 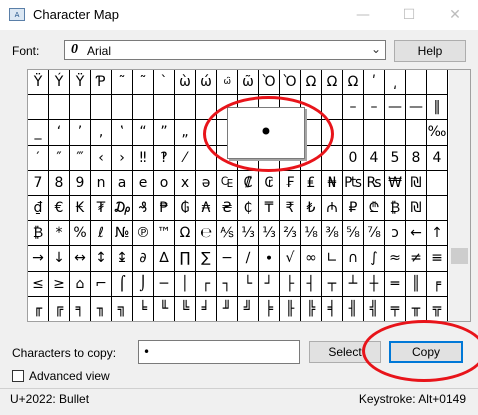 I want to click on char-cell: ┼, so click(x=374, y=284).